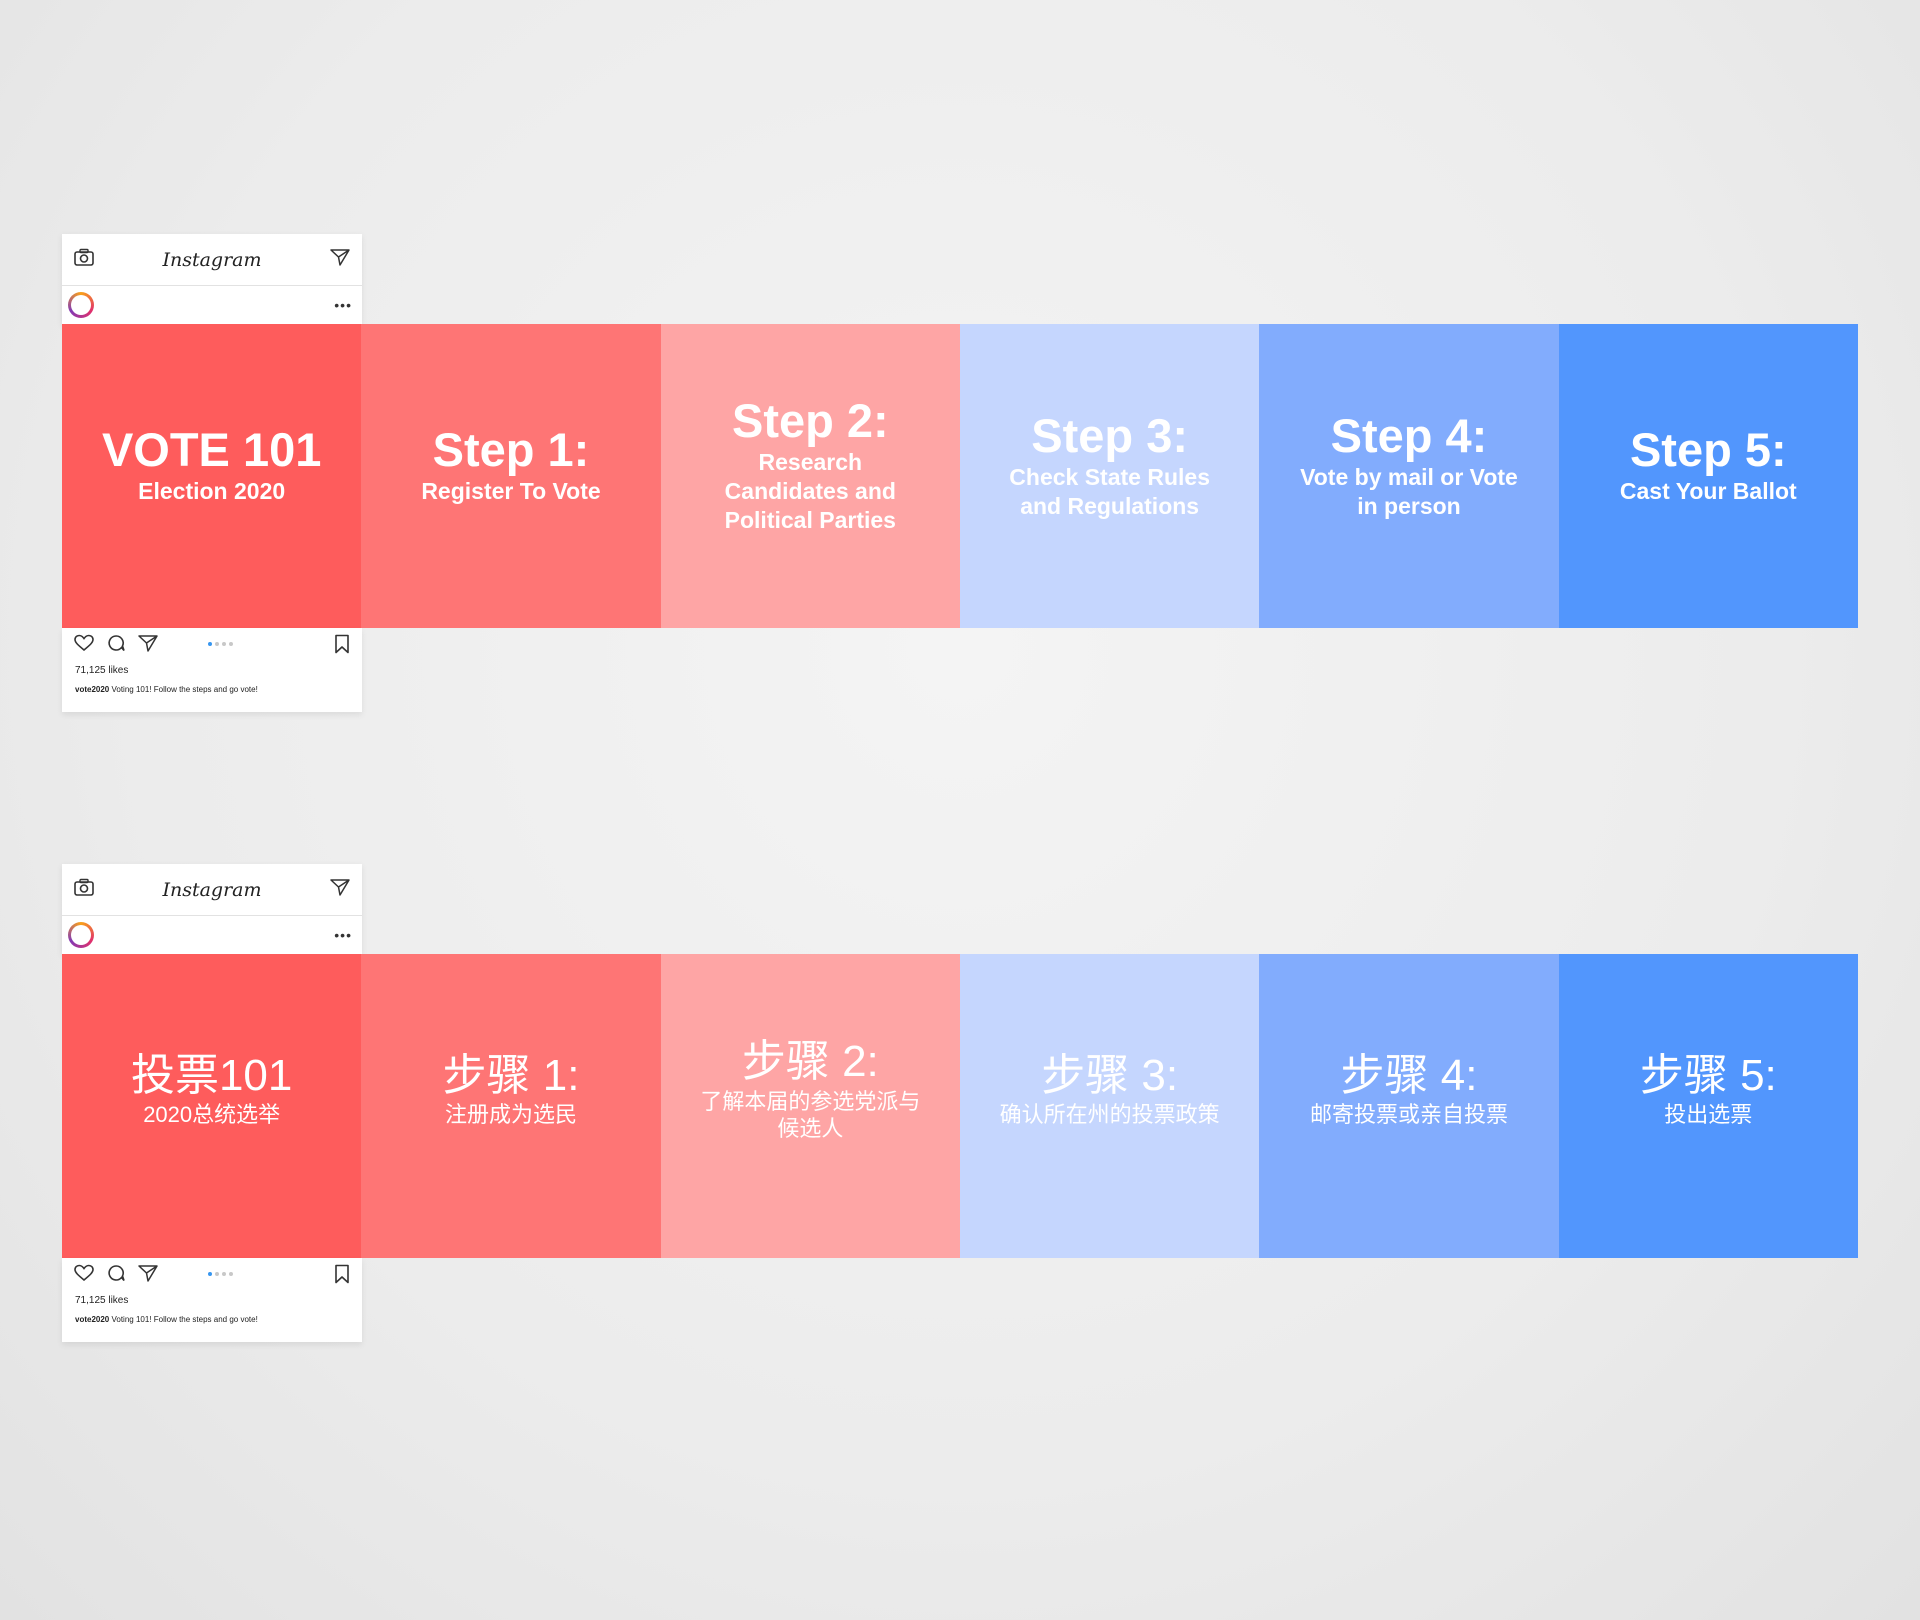 This screenshot has height=1620, width=1920. I want to click on slide-subtitle: 2020总统选举, so click(212, 1115).